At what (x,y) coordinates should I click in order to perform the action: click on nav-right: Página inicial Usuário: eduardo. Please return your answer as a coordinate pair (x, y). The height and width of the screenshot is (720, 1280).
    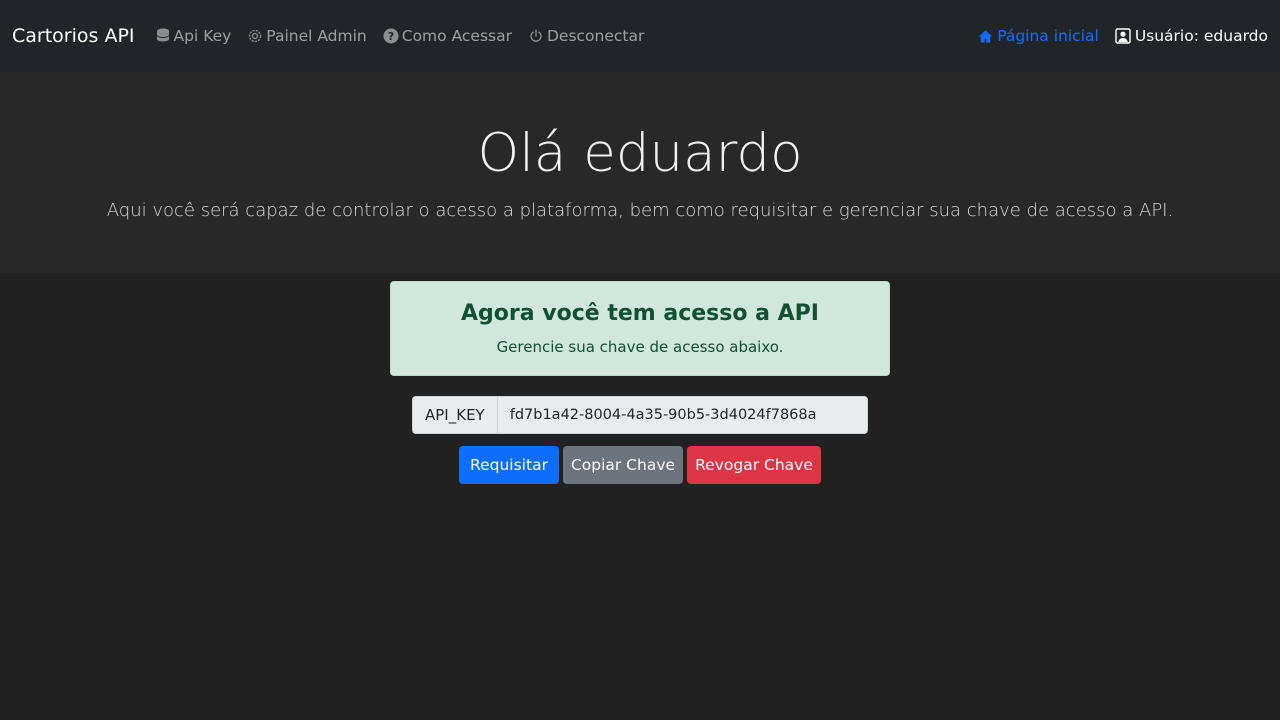
    Looking at the image, I should click on (1118, 36).